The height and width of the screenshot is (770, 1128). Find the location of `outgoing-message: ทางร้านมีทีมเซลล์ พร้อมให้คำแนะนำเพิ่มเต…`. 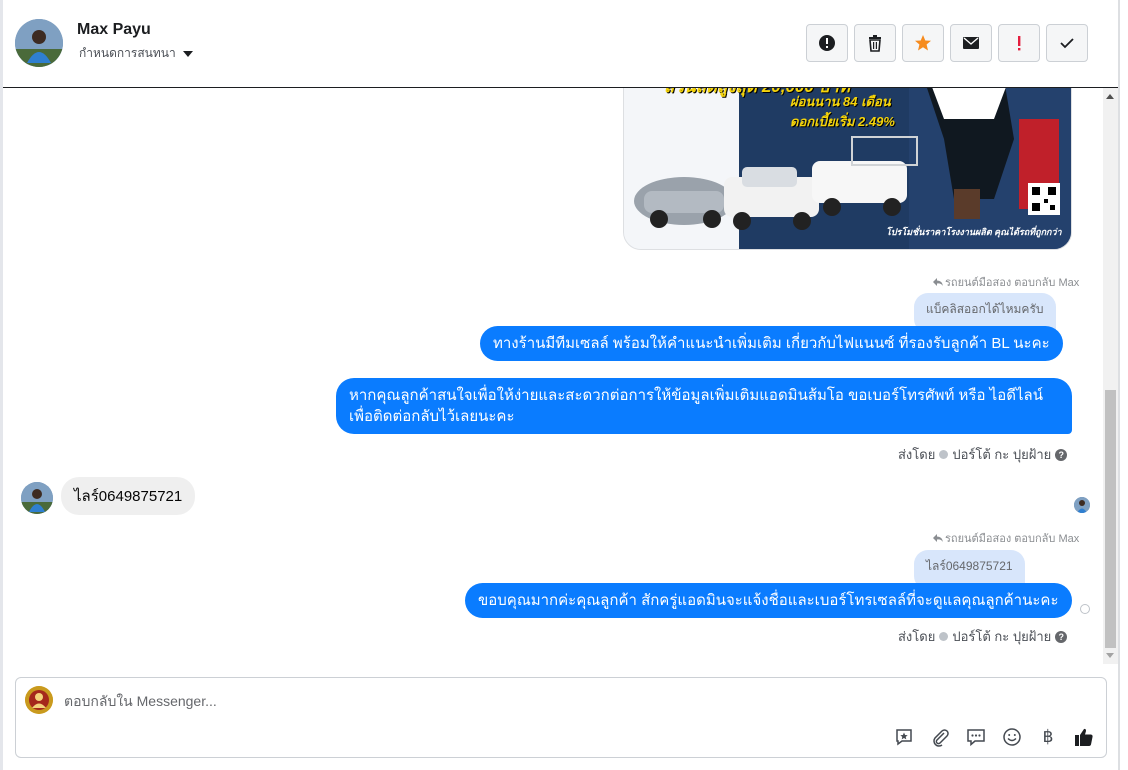

outgoing-message: ทางร้านมีทีมเซลล์ พร้อมให้คำแนะนำเพิ่มเต… is located at coordinates (771, 343).